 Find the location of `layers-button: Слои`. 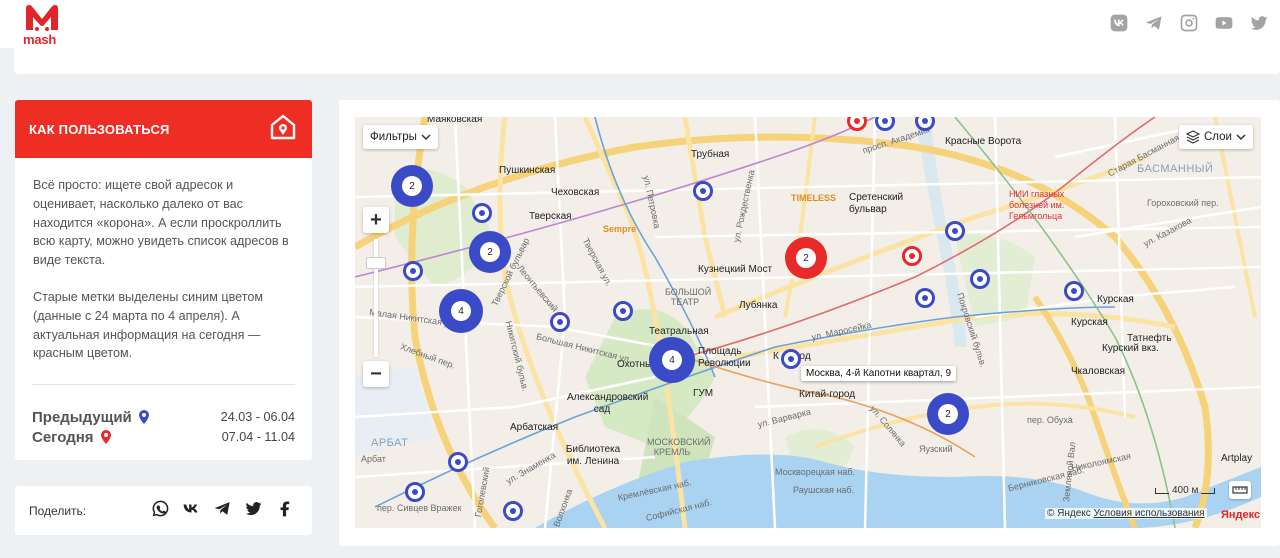

layers-button: Слои is located at coordinates (1216, 137).